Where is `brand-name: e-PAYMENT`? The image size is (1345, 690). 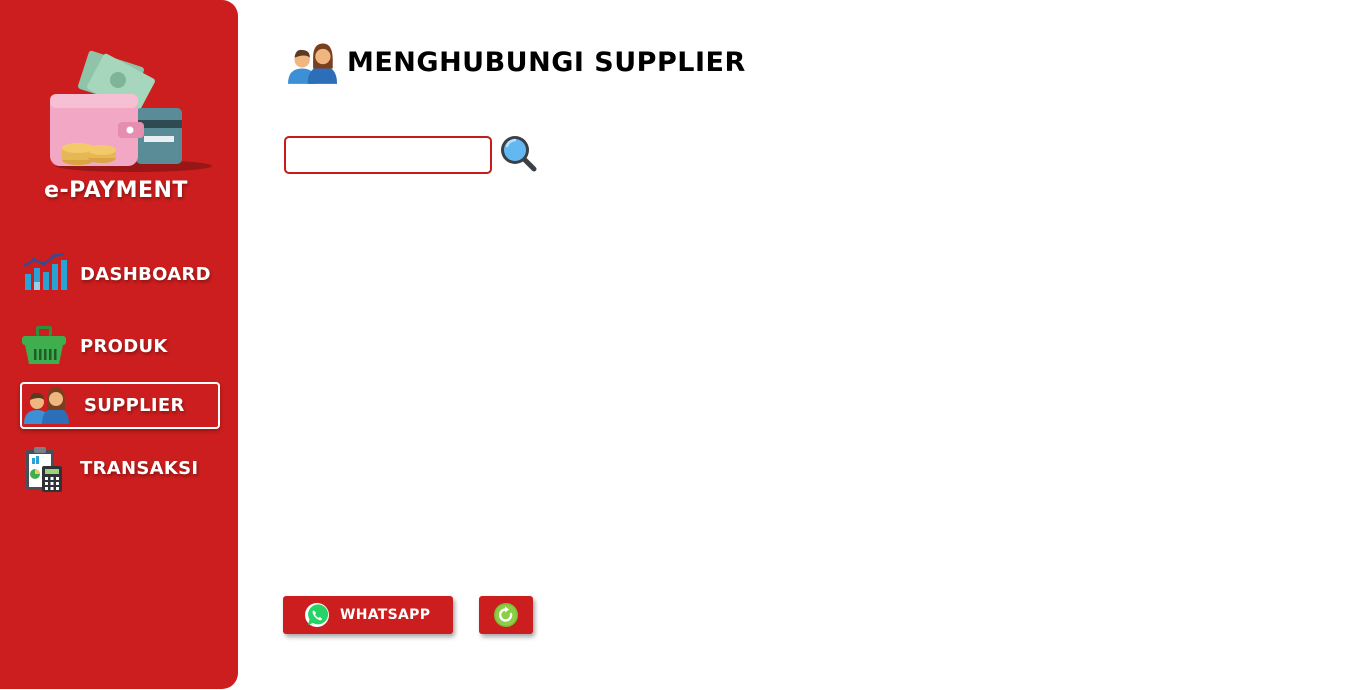
brand-name: e-PAYMENT is located at coordinates (116, 190).